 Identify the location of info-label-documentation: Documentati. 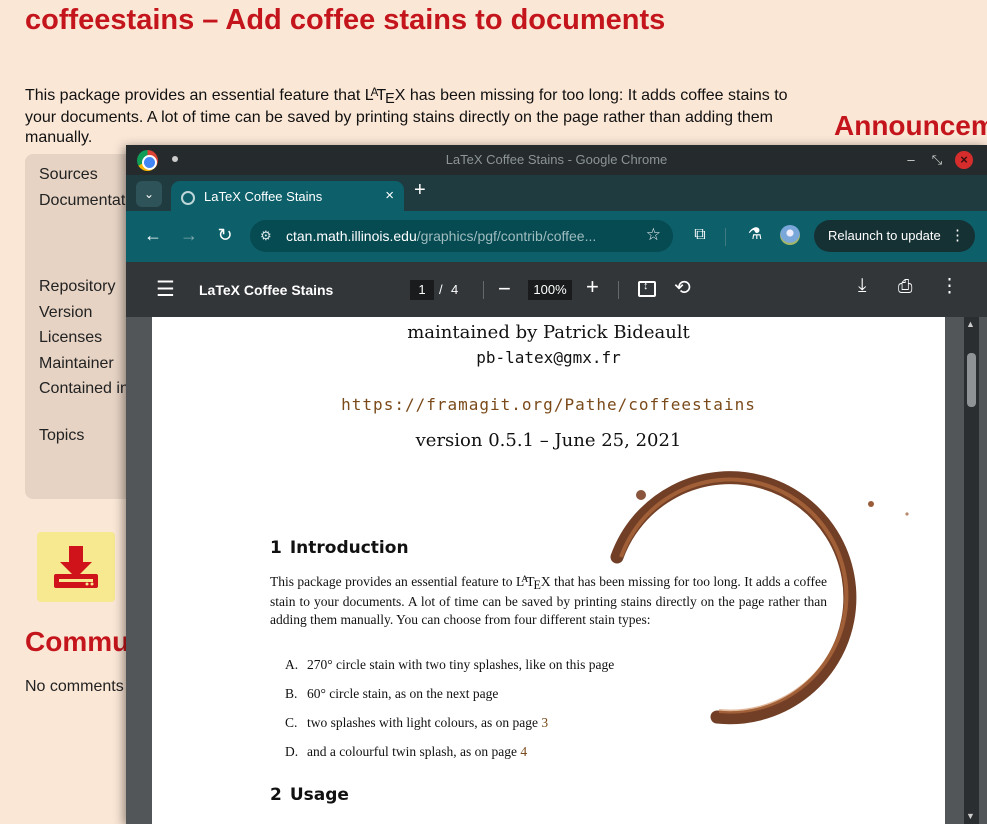
(84, 200).